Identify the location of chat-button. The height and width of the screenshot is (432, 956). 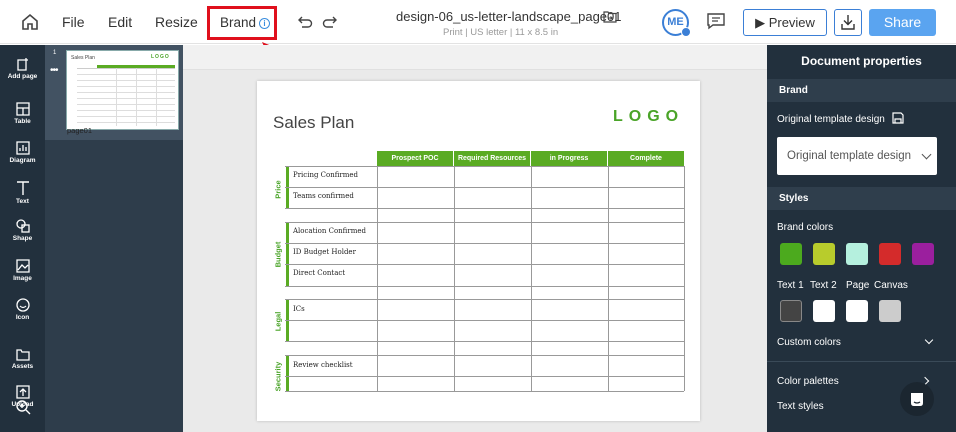
(917, 399).